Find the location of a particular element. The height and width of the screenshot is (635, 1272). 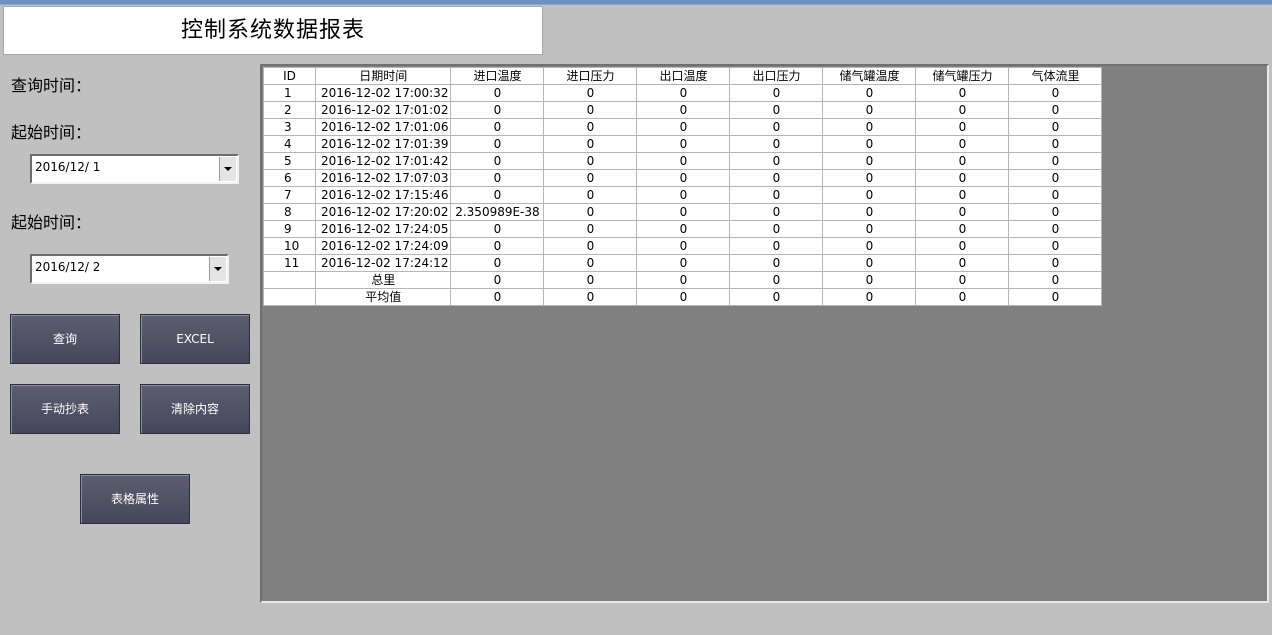

table-cell: 平均值 is located at coordinates (383, 297).